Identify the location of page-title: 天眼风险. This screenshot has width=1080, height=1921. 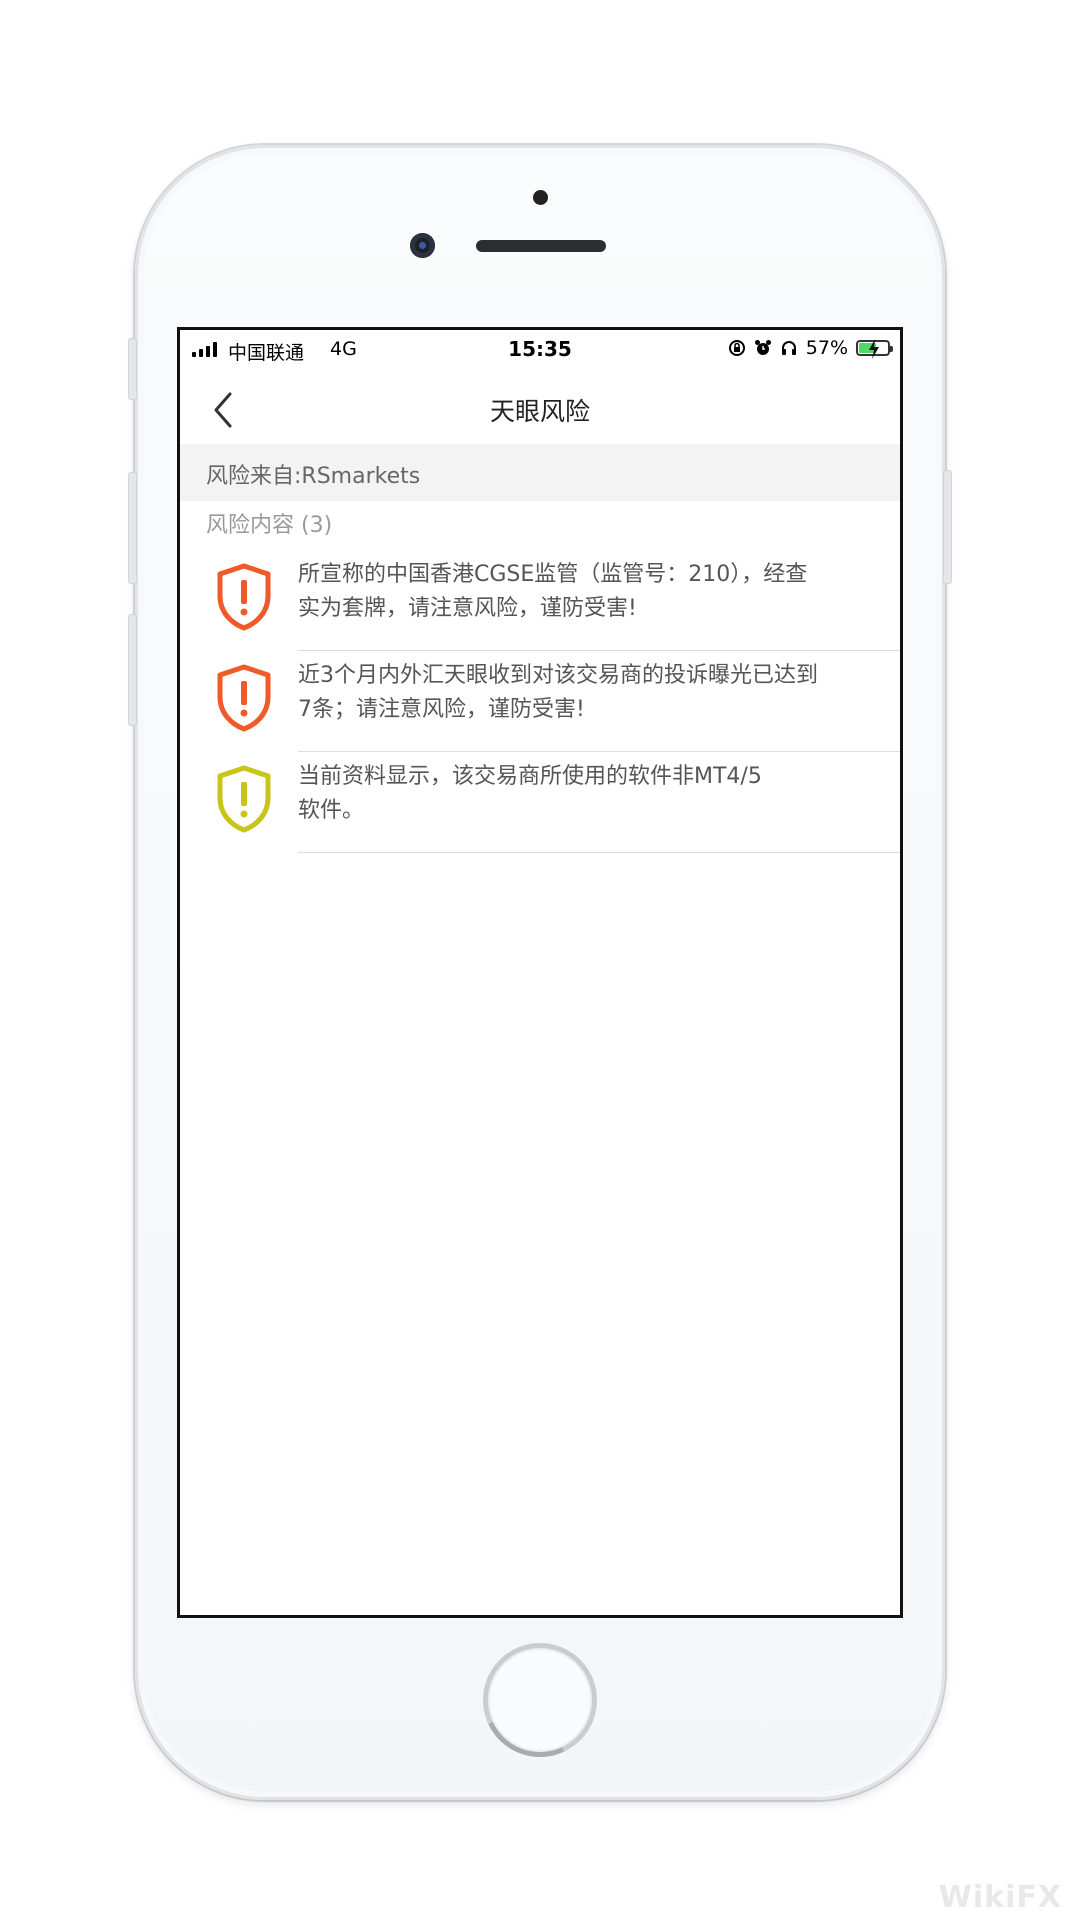
(539, 411).